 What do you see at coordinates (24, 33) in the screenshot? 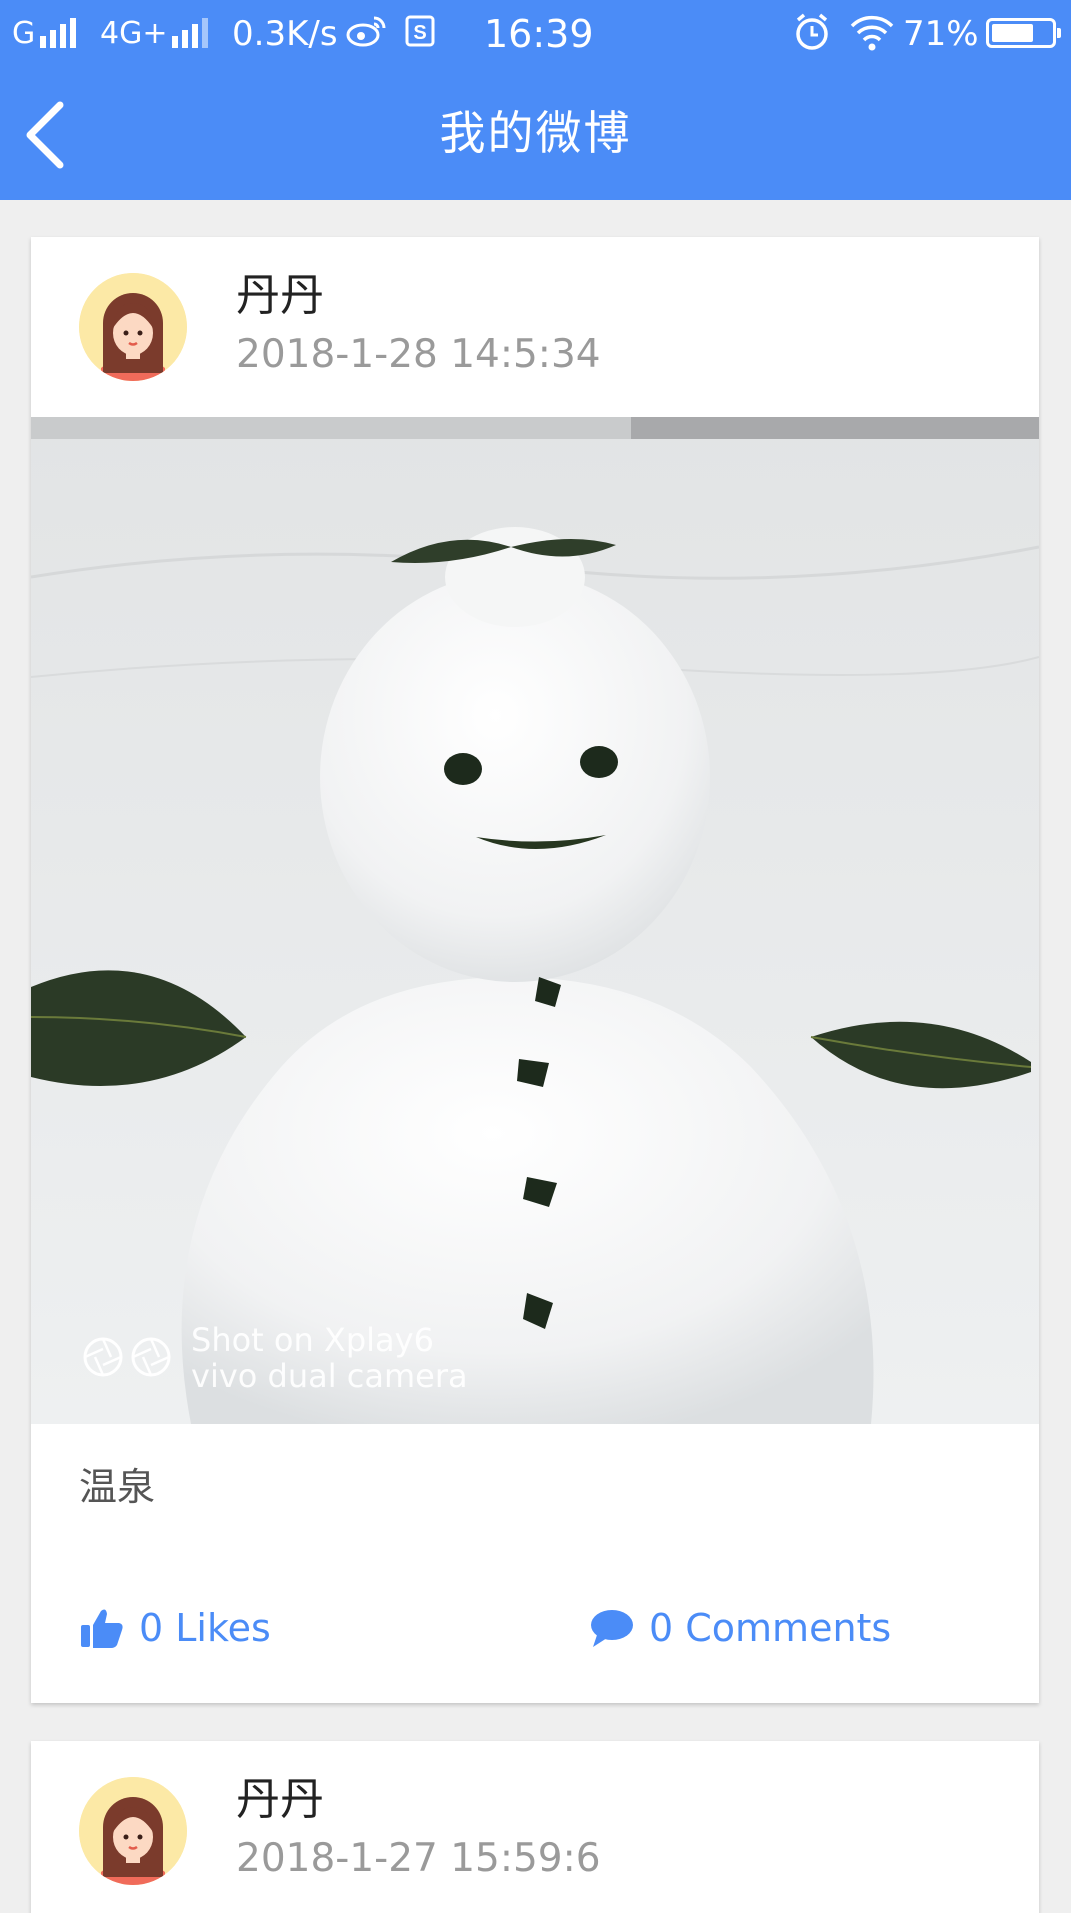
I see `network-type-left: G` at bounding box center [24, 33].